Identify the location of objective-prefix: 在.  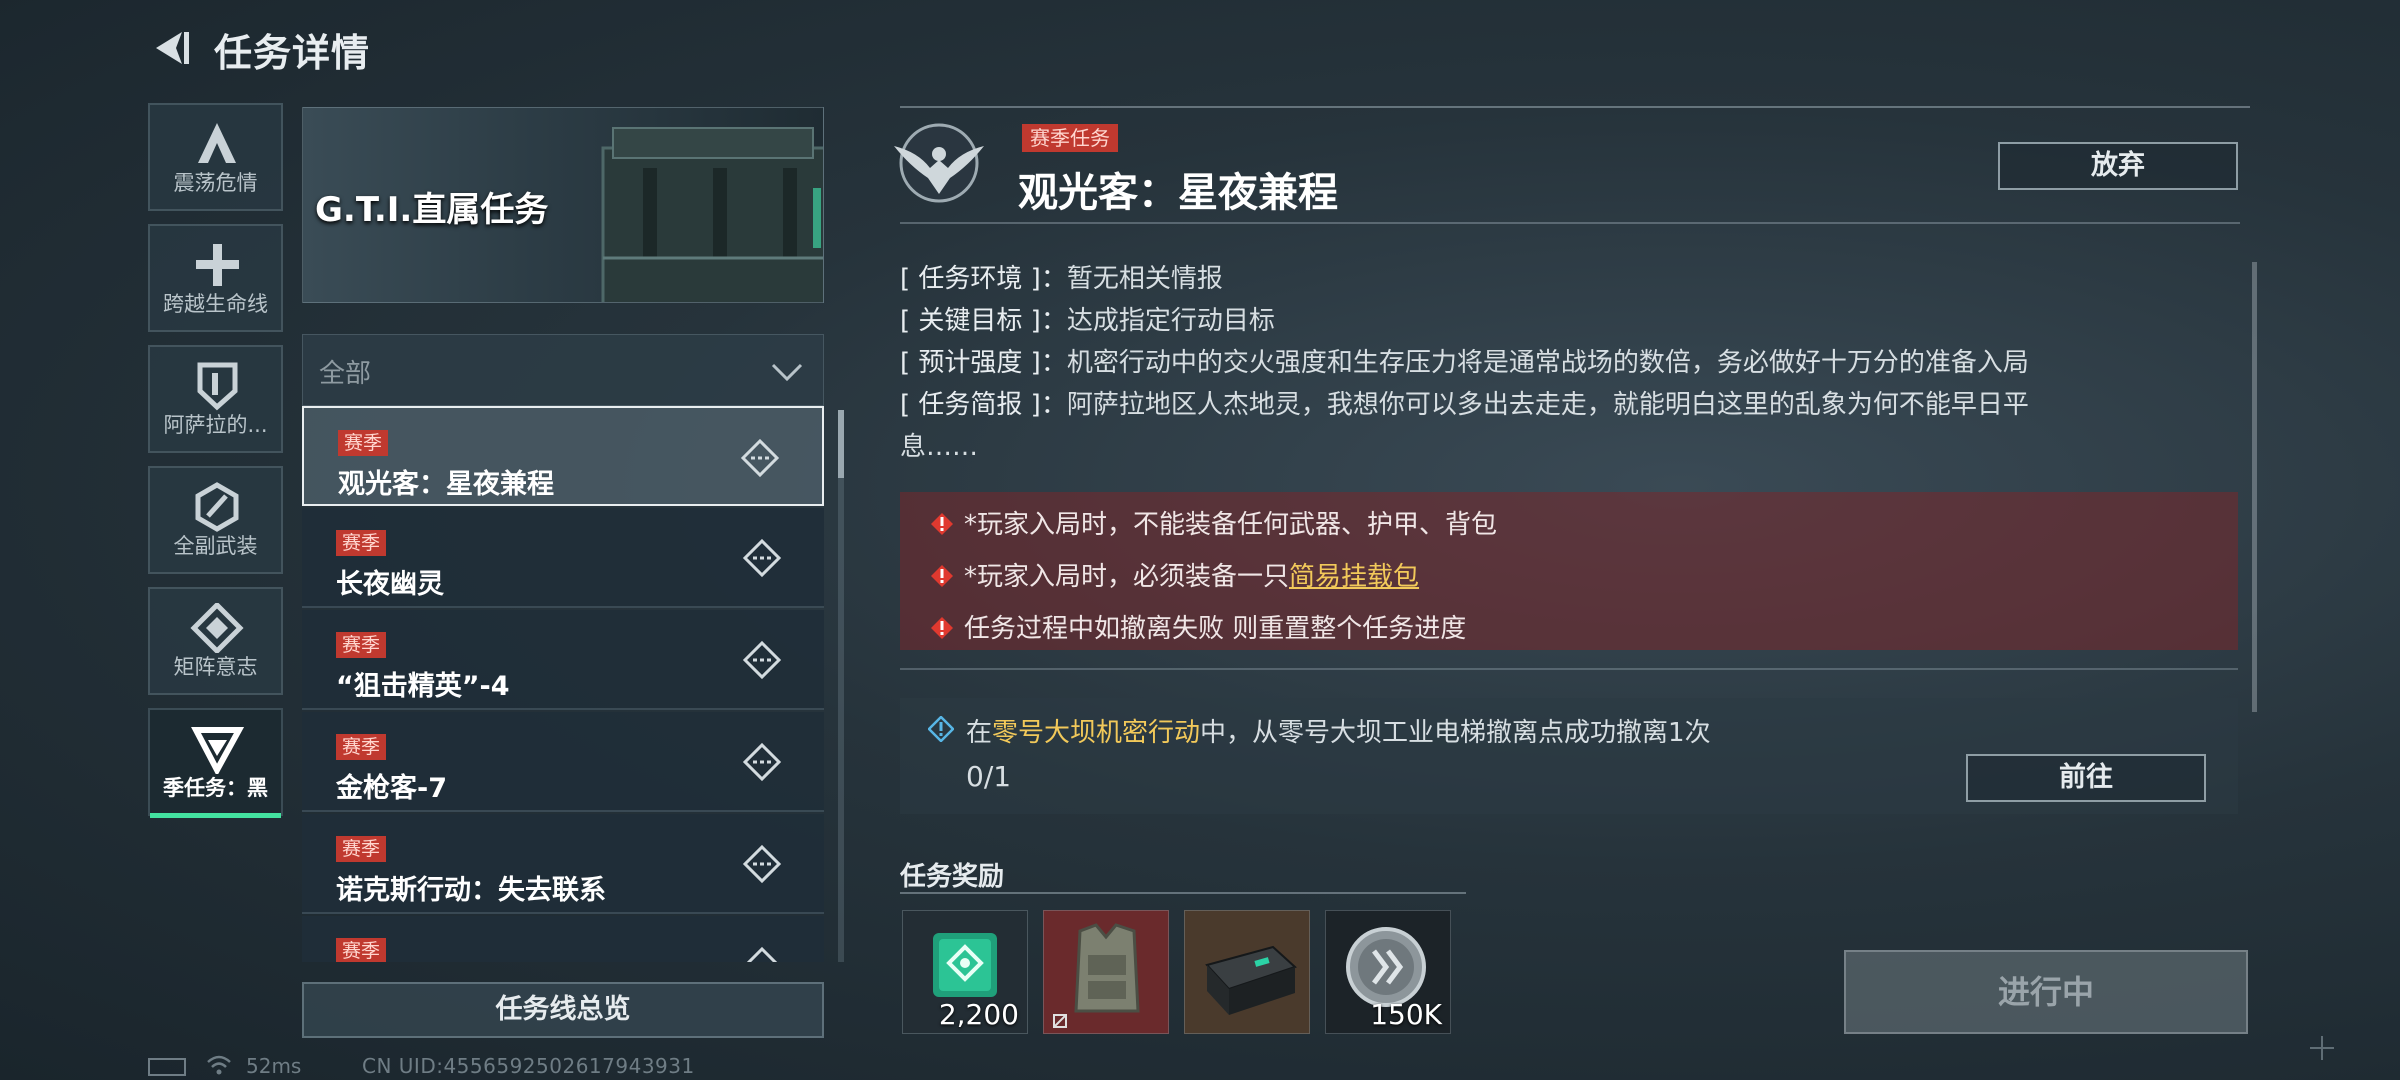
(979, 733).